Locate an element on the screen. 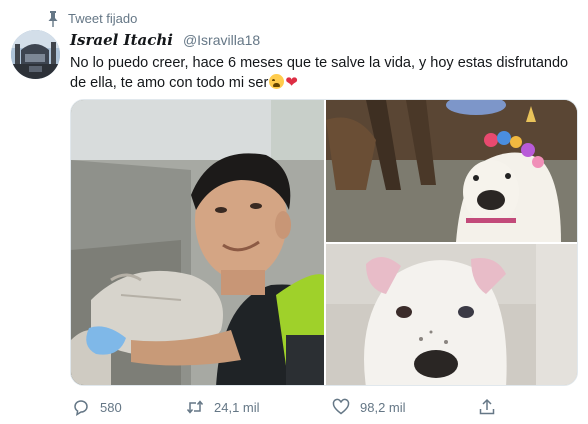 The height and width of the screenshot is (424, 588). share-icon is located at coordinates (487, 406).